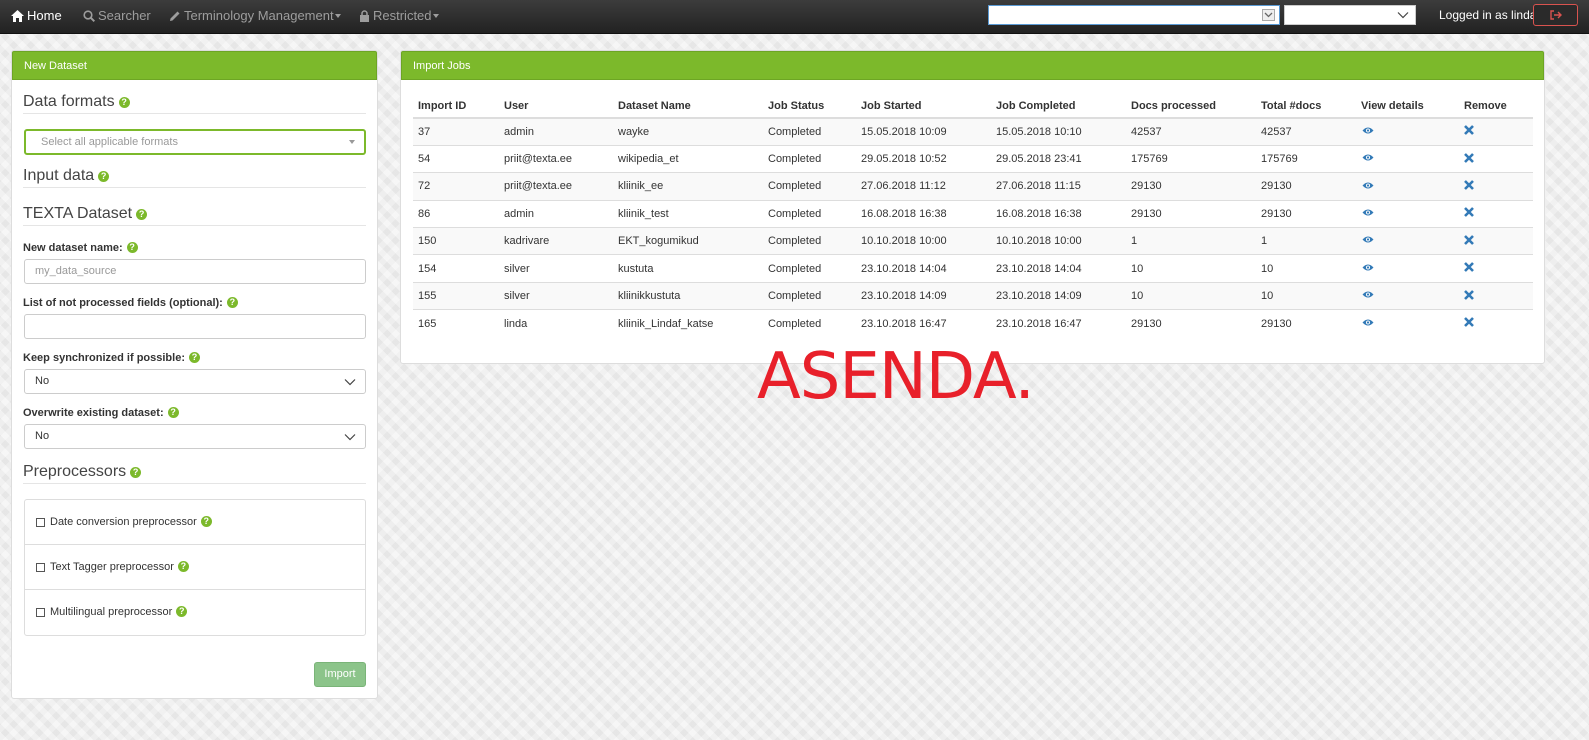 The width and height of the screenshot is (1589, 740). I want to click on table-cell: 42537, so click(1191, 131).